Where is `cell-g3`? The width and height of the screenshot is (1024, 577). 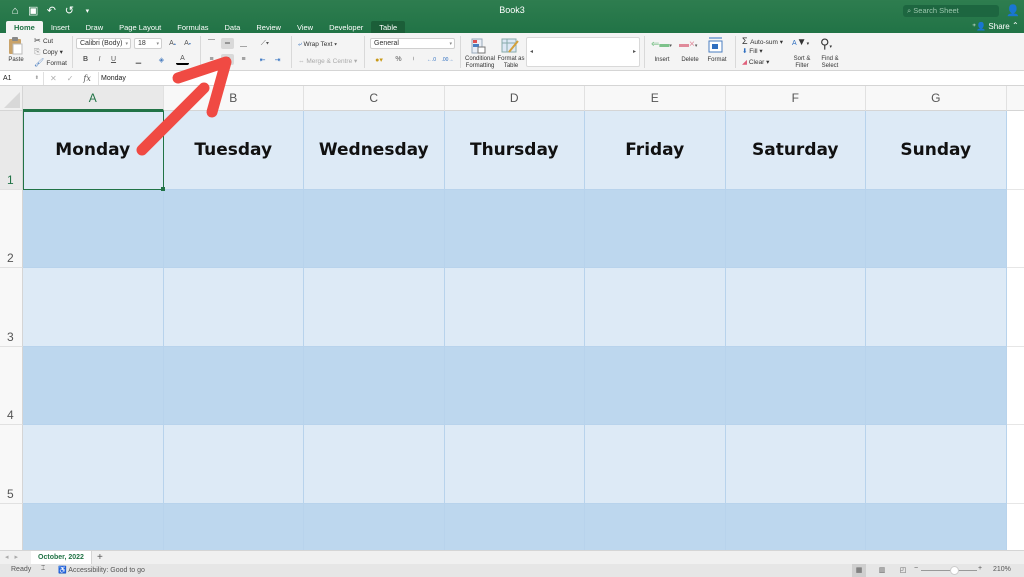
cell-g3 is located at coordinates (936, 307).